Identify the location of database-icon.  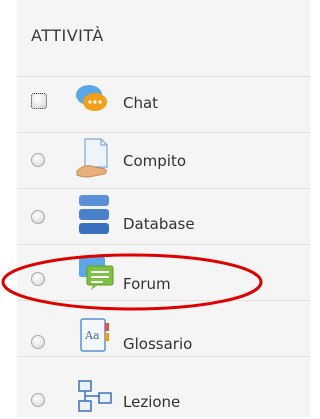
(94, 215).